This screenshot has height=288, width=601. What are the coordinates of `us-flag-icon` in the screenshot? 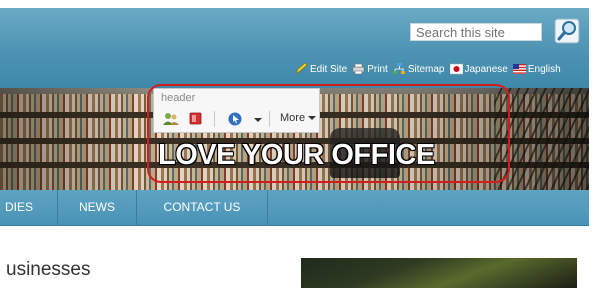 It's located at (519, 69).